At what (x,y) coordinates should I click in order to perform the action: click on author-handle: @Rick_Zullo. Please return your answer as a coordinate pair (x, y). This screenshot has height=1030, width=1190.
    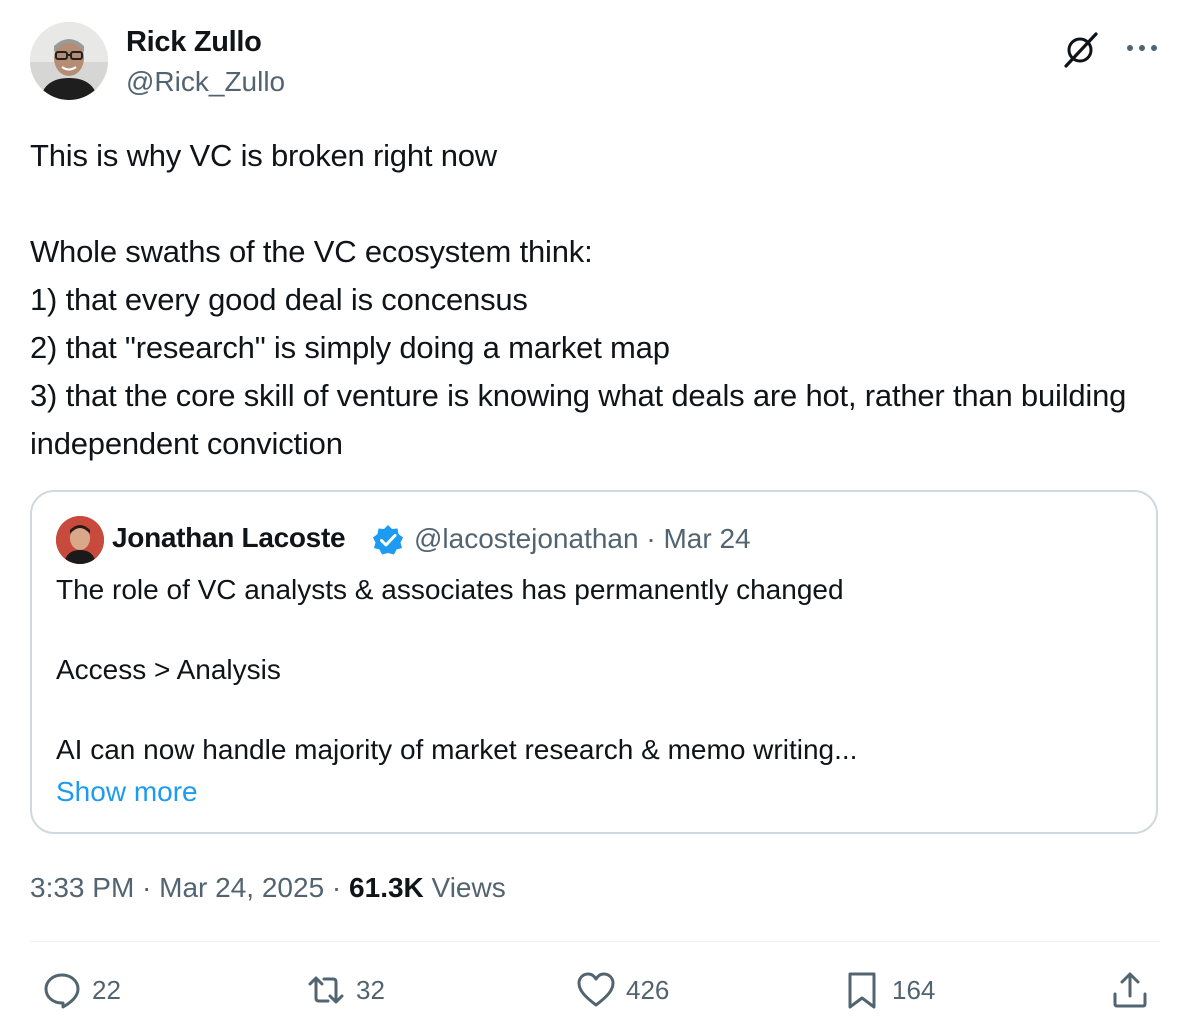
    Looking at the image, I should click on (205, 82).